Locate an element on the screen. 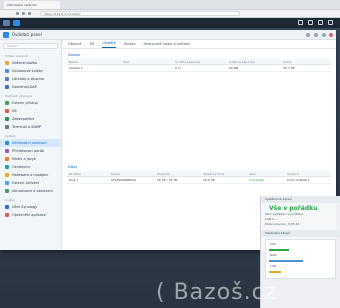  search-icon is located at coordinates (320, 22).